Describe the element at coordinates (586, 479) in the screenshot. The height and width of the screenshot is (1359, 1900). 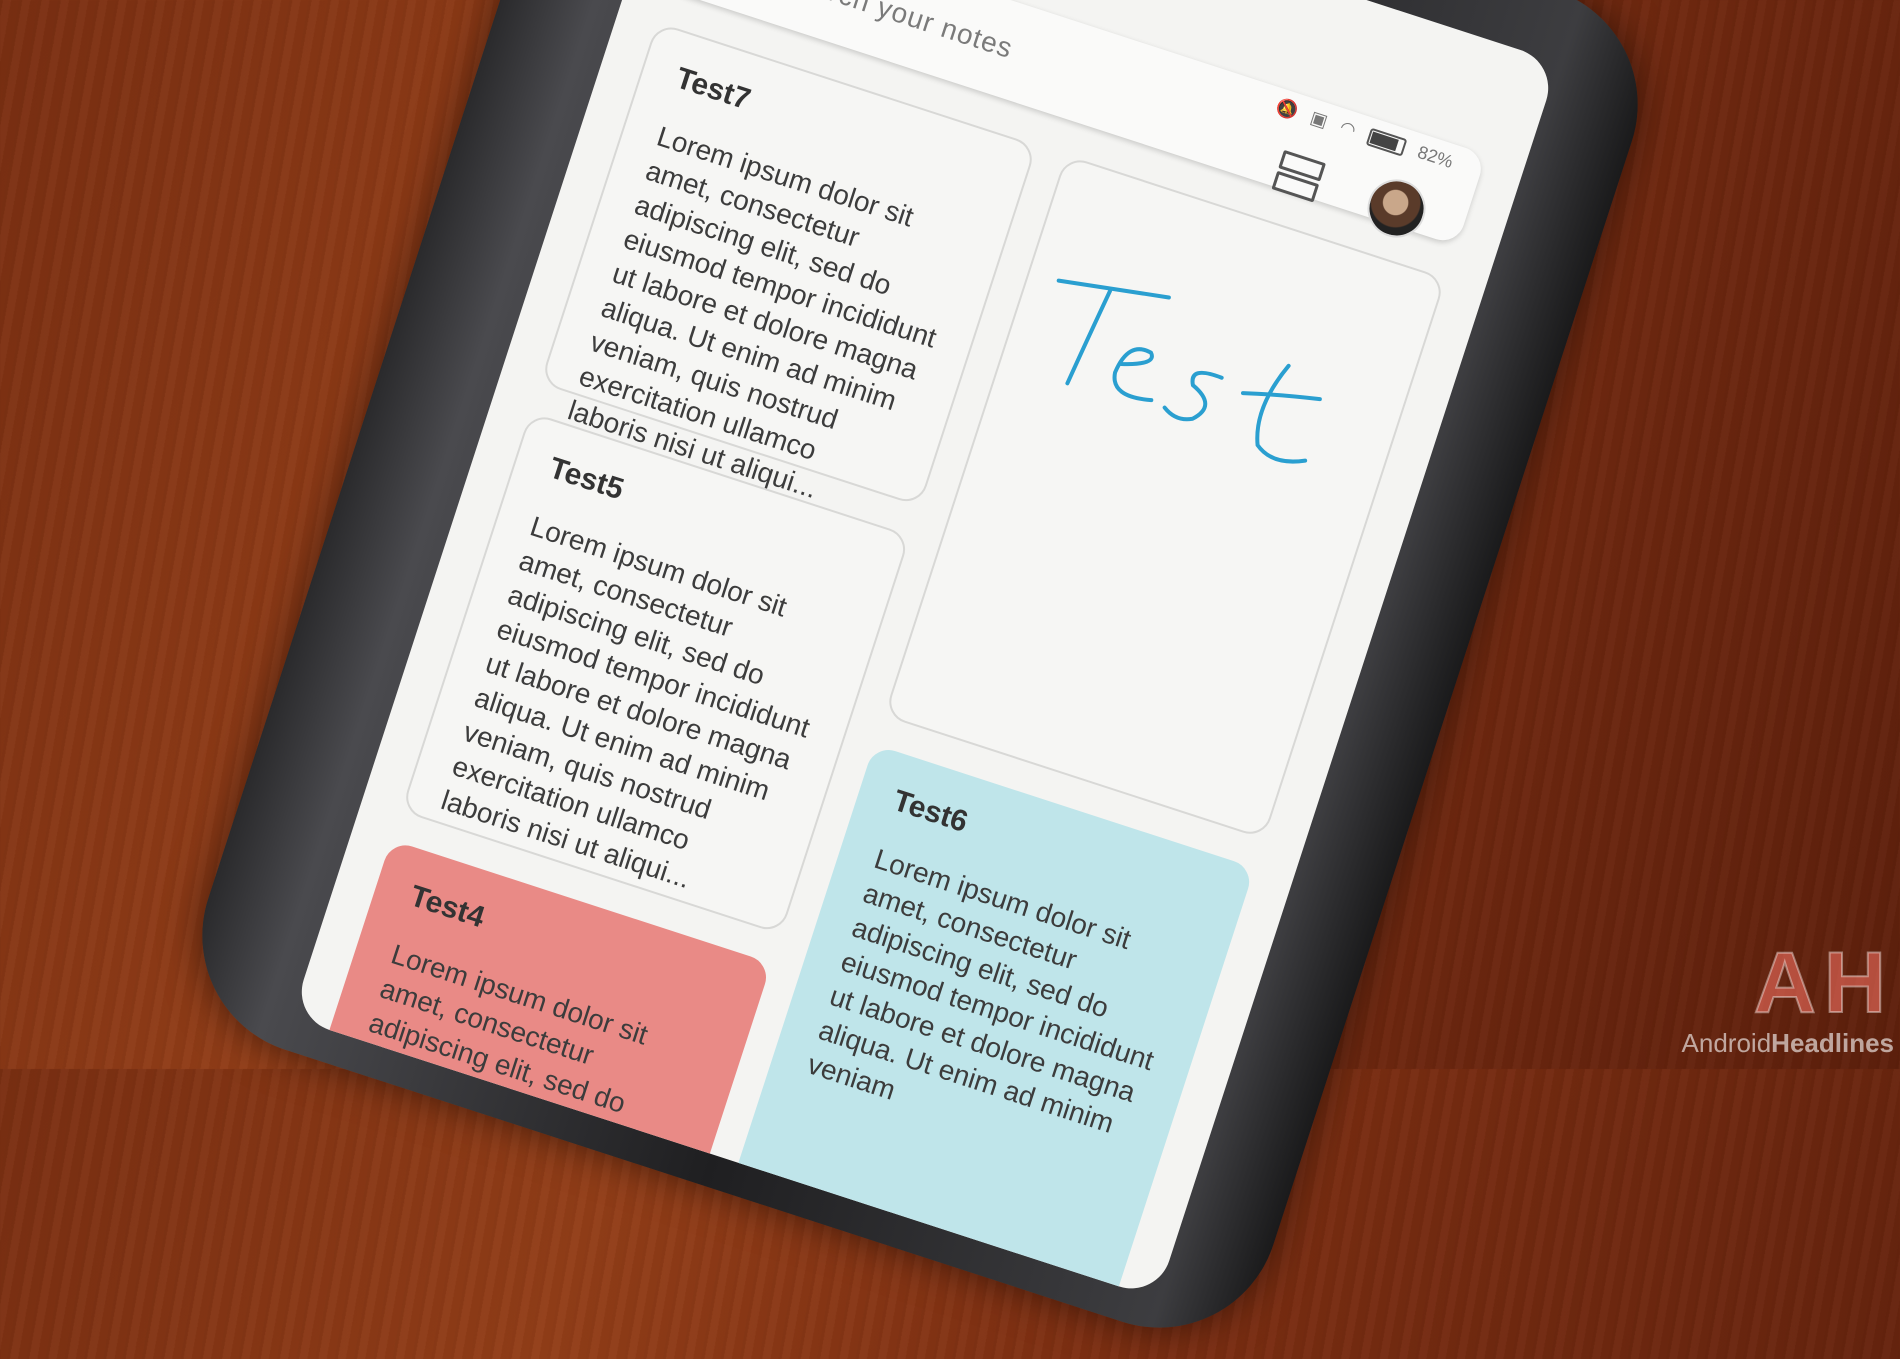
I see `note-title: Test5` at that location.